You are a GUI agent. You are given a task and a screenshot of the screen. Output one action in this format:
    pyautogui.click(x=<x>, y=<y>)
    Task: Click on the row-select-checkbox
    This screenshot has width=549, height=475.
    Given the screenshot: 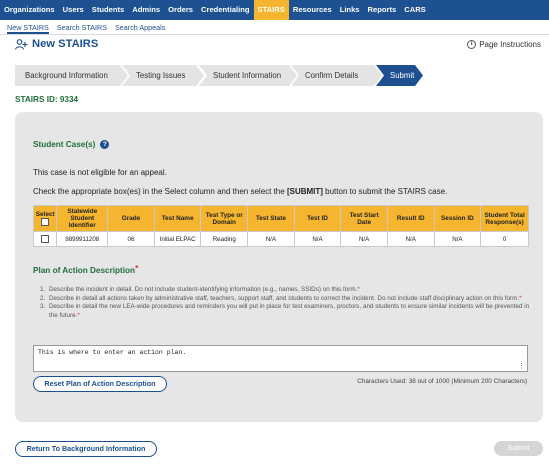 What is the action you would take?
    pyautogui.click(x=45, y=239)
    